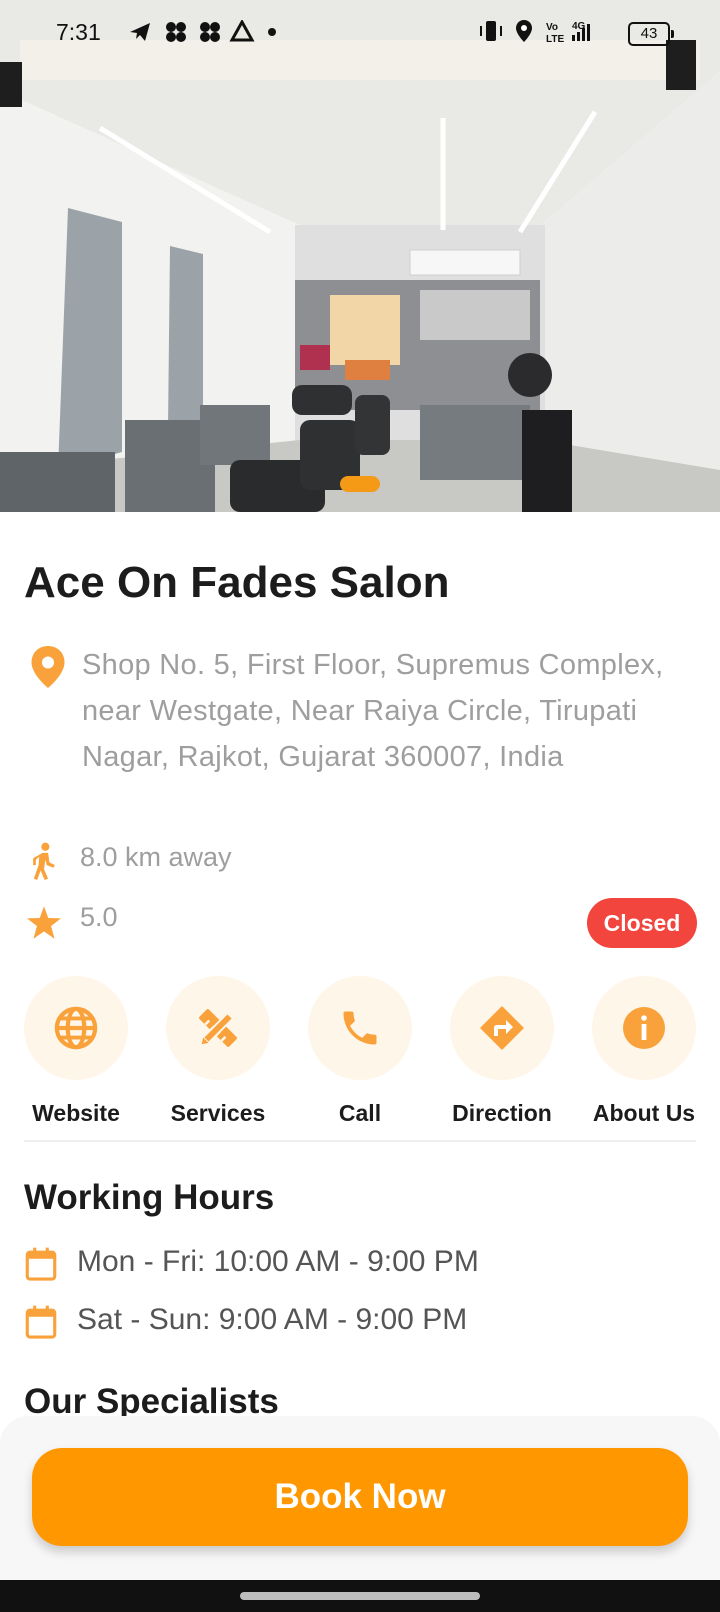  I want to click on section-divider, so click(360, 1141).